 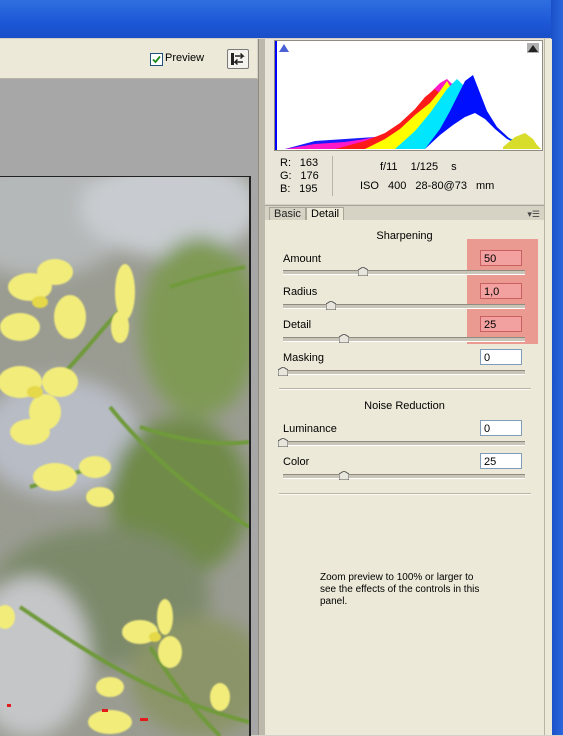 What do you see at coordinates (404, 213) in the screenshot?
I see `panel-tabs: Basic Detail ▾☰` at bounding box center [404, 213].